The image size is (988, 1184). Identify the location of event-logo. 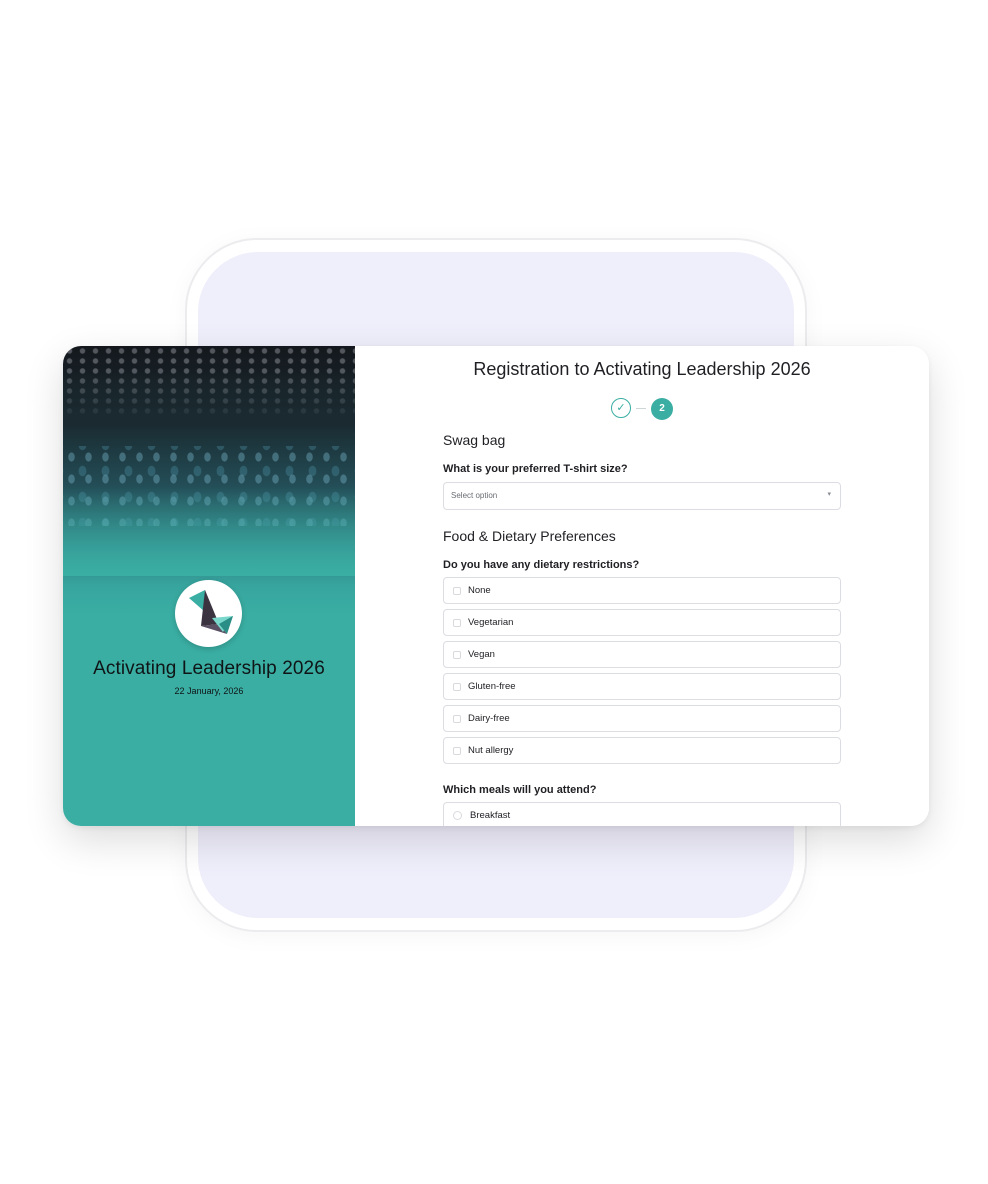
(208, 613).